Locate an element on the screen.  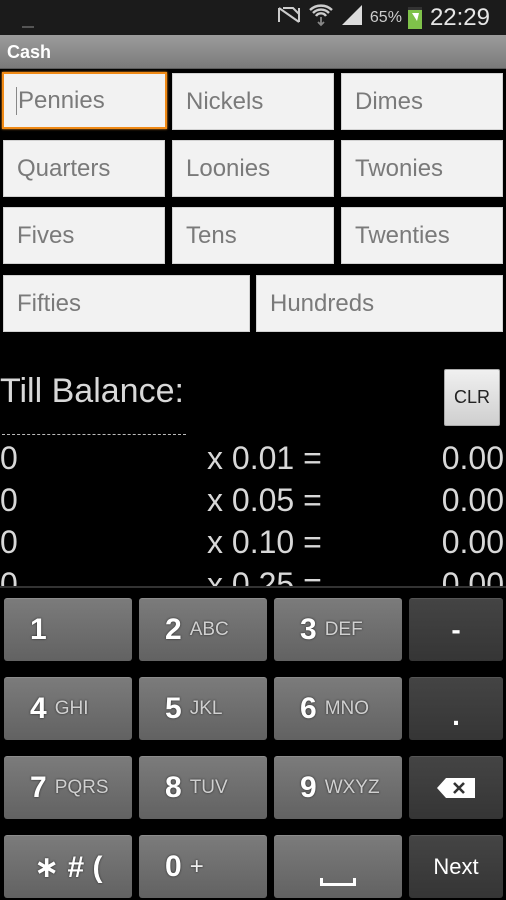
fives-field: Fives is located at coordinates (84, 235).